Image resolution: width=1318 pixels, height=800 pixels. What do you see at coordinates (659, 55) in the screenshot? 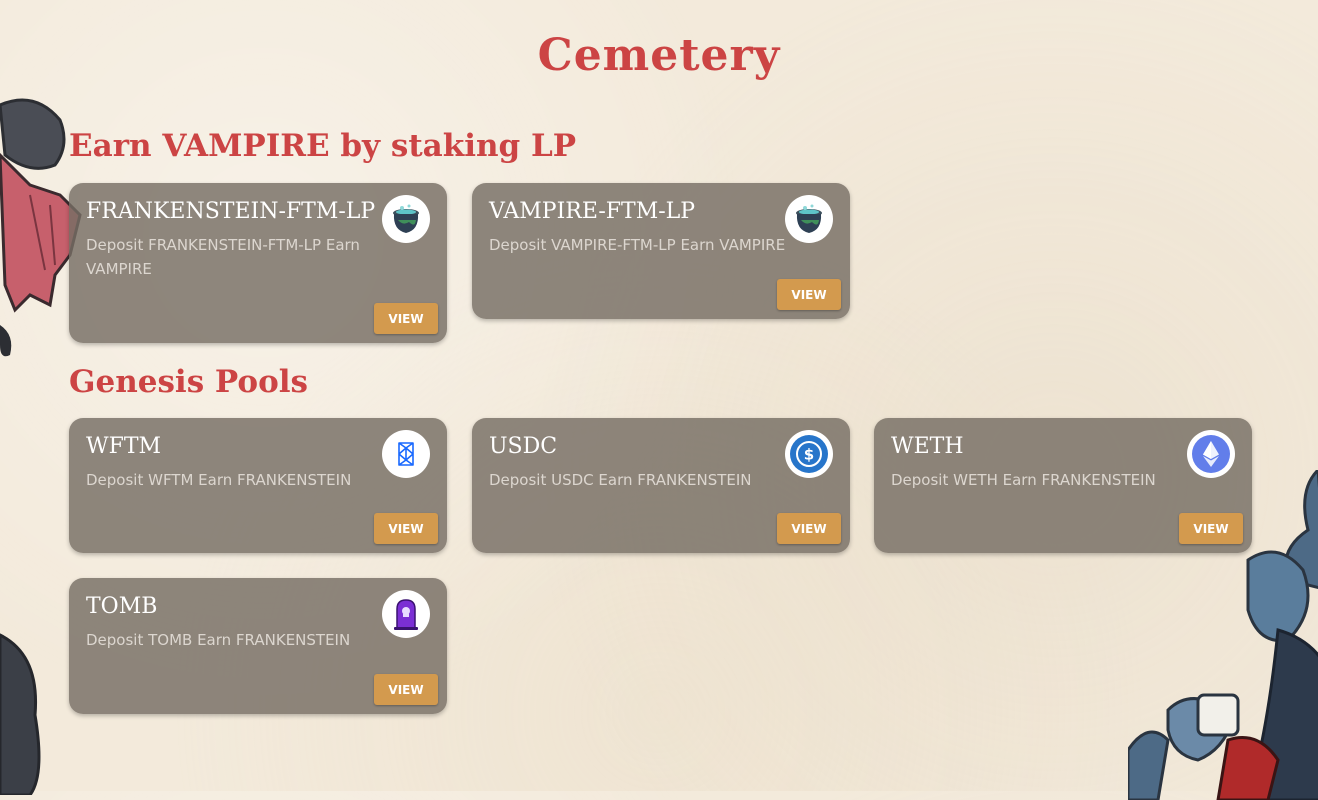
I see `page-title: Cemetery` at bounding box center [659, 55].